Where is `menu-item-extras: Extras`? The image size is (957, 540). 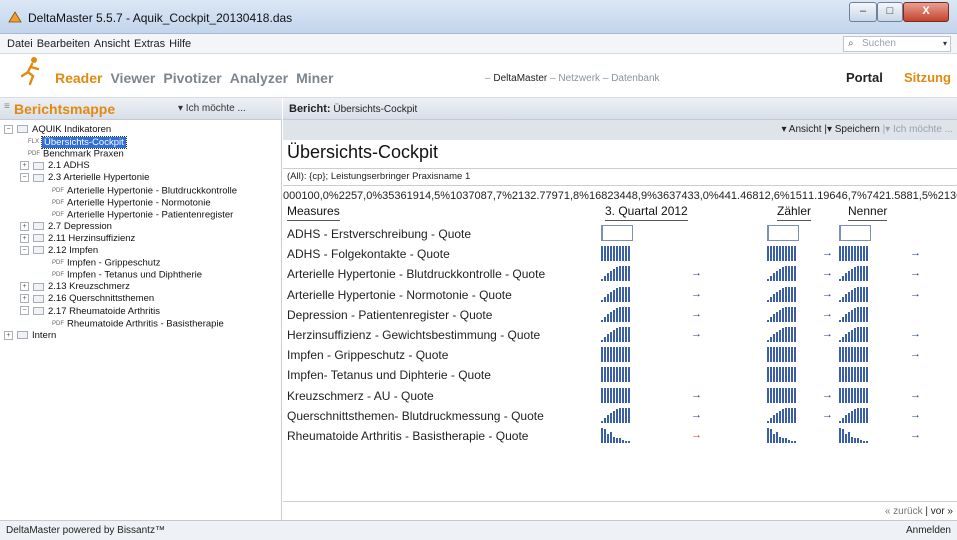 menu-item-extras: Extras is located at coordinates (149, 44).